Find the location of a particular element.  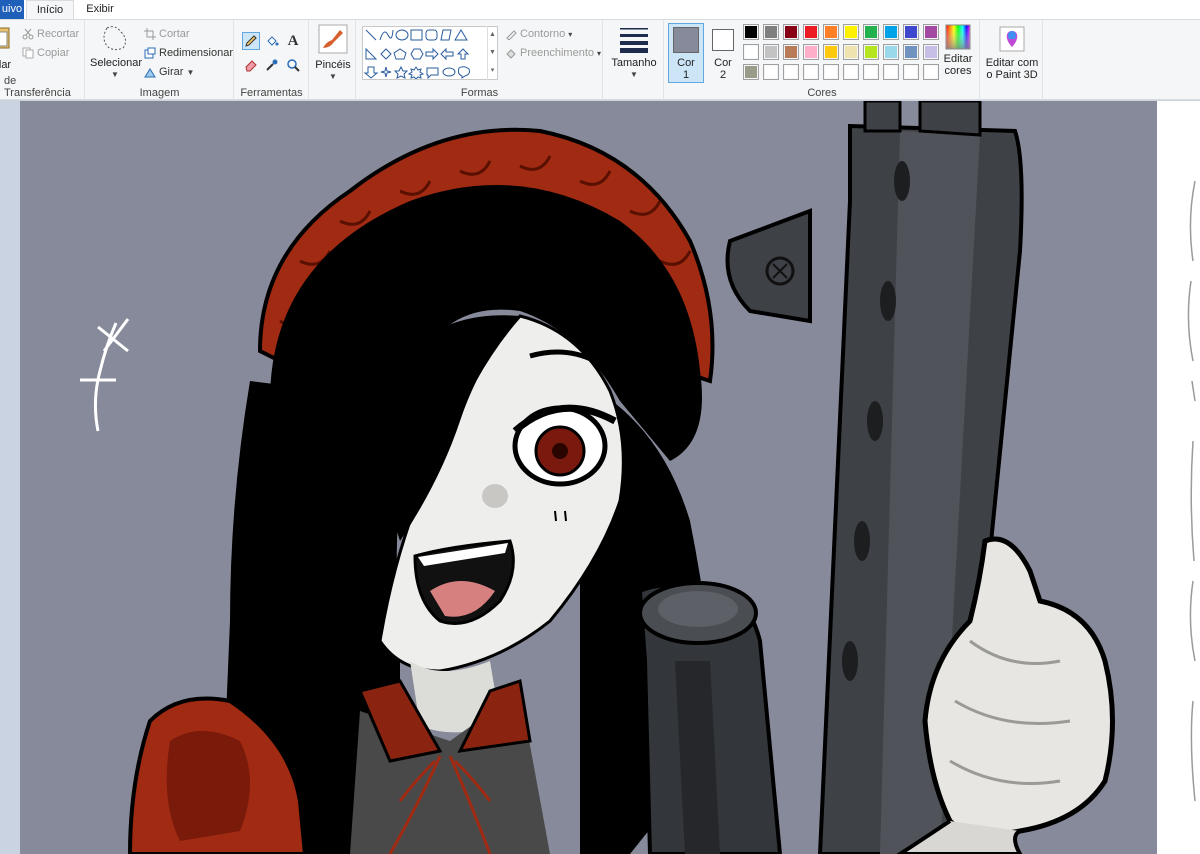

brushes-group: Pincéis ▼ is located at coordinates (333, 60).